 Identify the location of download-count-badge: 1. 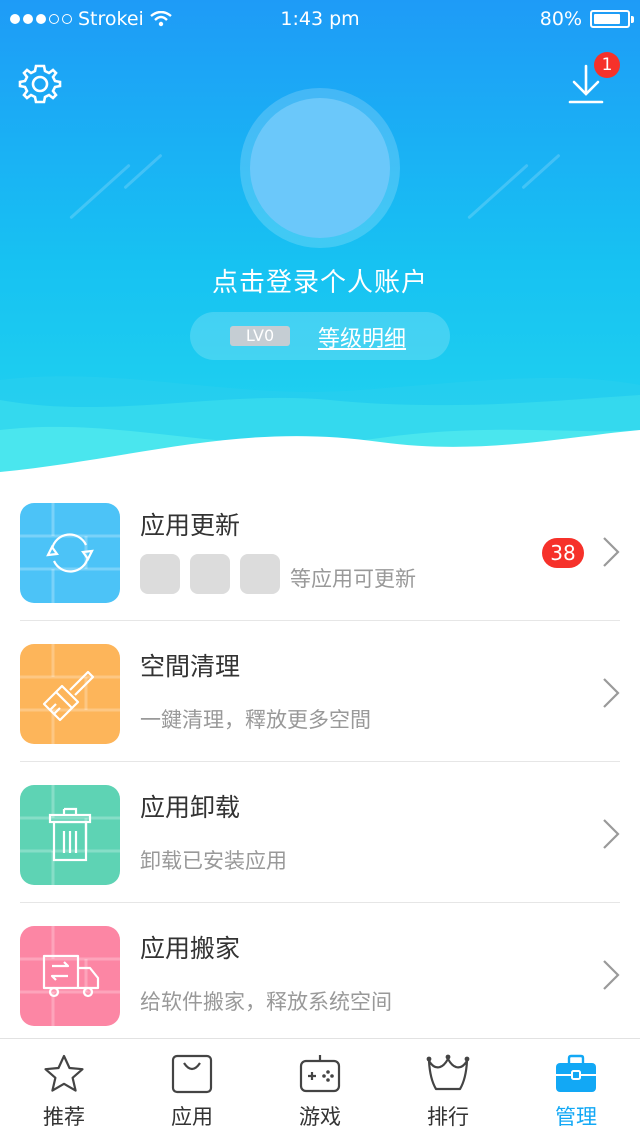
(607, 65).